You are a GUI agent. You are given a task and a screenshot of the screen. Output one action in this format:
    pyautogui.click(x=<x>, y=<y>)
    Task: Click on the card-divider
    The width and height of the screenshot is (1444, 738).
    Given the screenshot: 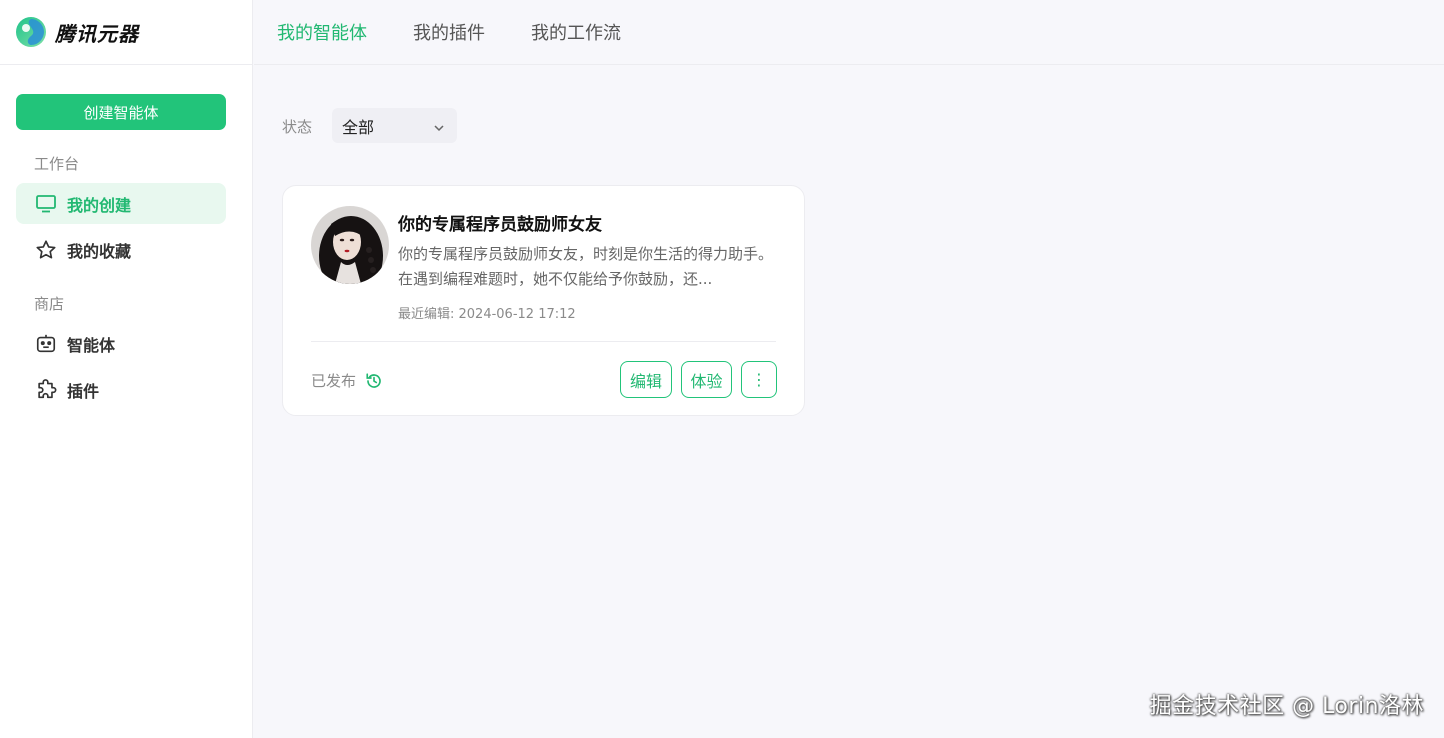 What is the action you would take?
    pyautogui.click(x=543, y=341)
    